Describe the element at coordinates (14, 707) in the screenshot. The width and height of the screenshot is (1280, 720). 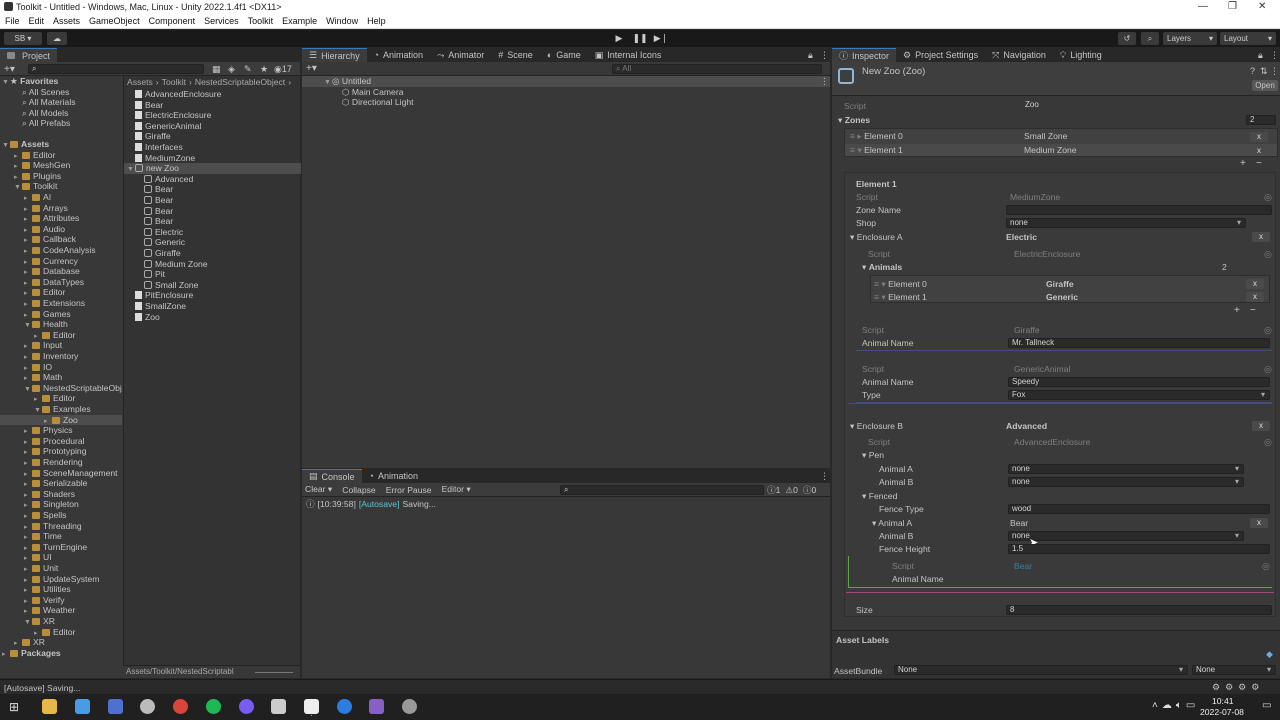
I see `windows-start-icon: ⊞` at that location.